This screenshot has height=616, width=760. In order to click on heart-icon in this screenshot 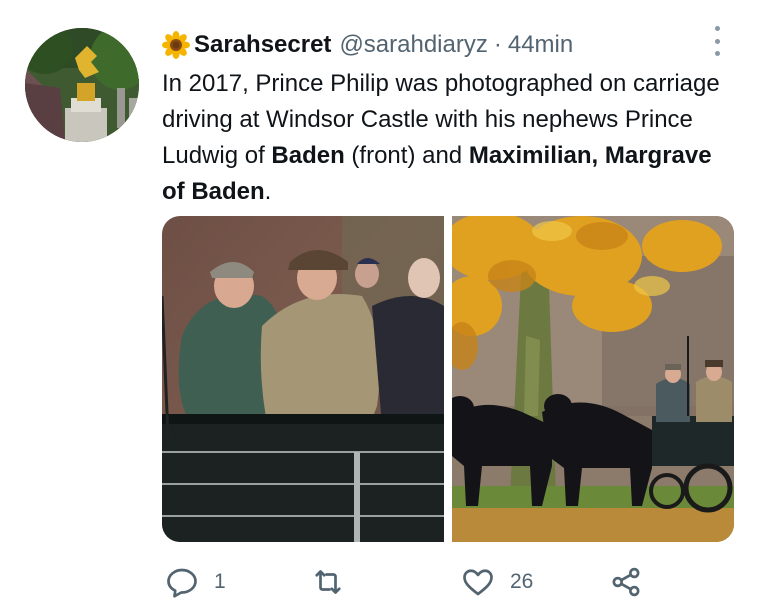, I will do `click(478, 582)`.